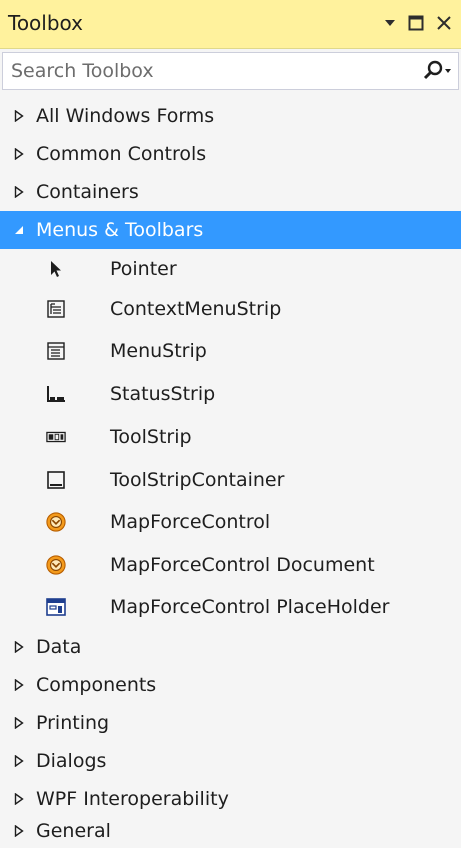 The height and width of the screenshot is (848, 461). Describe the element at coordinates (120, 230) in the screenshot. I see `group-label: Menus & Toolbars` at that location.